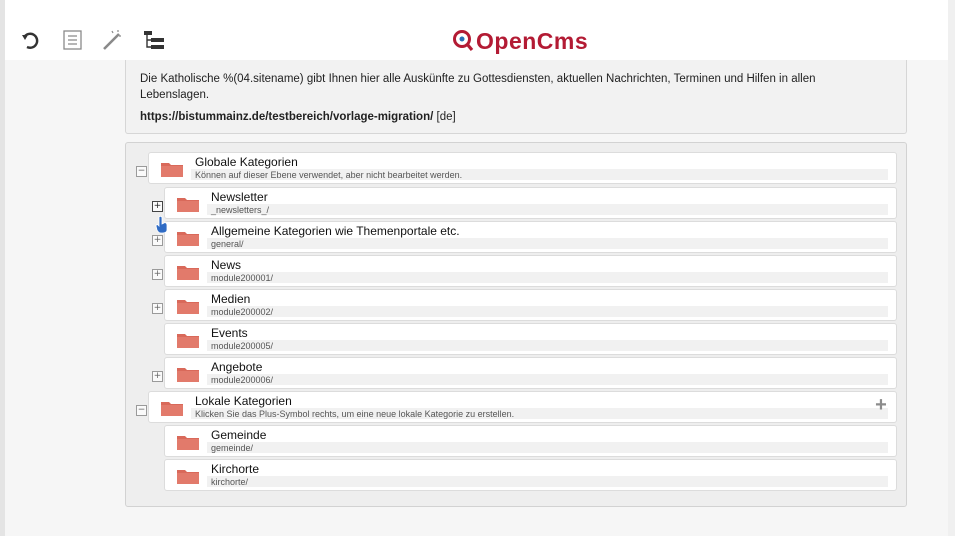 Image resolution: width=955 pixels, height=536 pixels. I want to click on node-title: Lokale Kategorien, so click(243, 401).